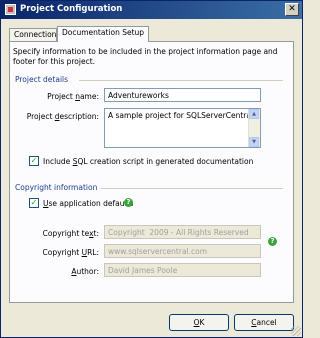 Image resolution: width=320 pixels, height=338 pixels. What do you see at coordinates (85, 271) in the screenshot?
I see `author-label: Author:` at bounding box center [85, 271].